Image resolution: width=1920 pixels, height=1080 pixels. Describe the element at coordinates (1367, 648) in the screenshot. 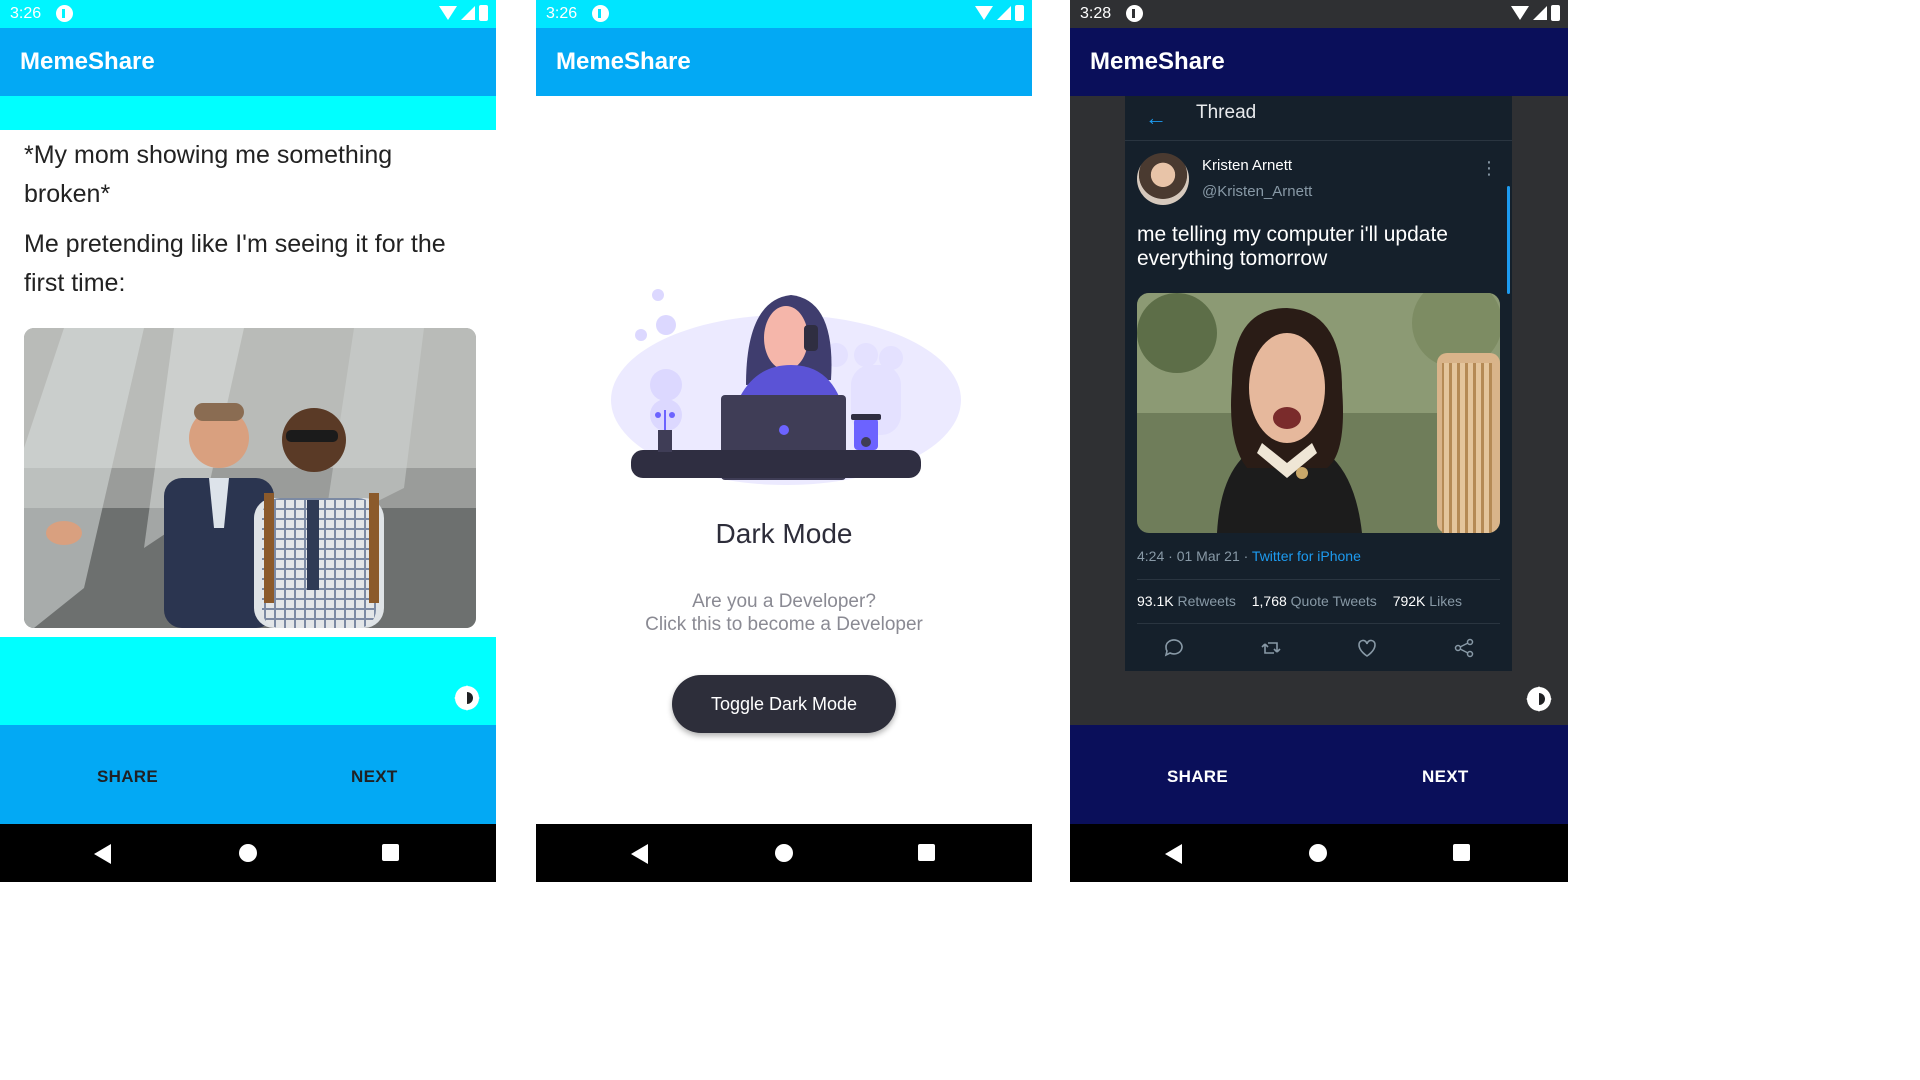

I see `like-icon` at that location.